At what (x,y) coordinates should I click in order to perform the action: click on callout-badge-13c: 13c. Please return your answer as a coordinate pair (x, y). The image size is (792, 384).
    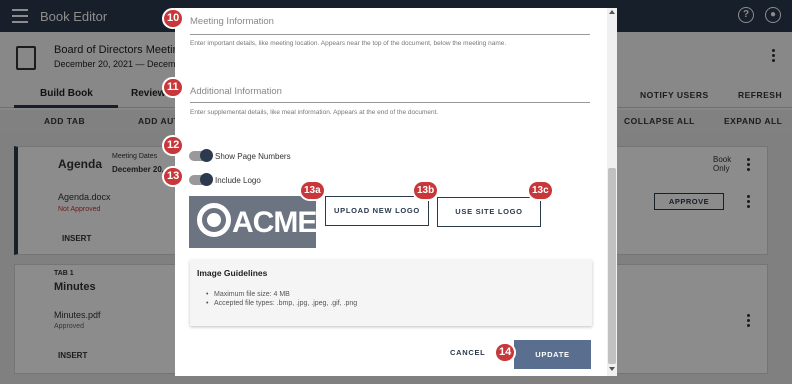
    Looking at the image, I should click on (540, 190).